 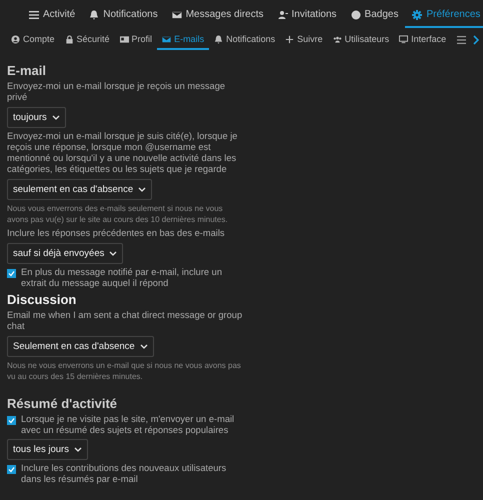 I want to click on settings-tab: Compte, so click(x=33, y=40).